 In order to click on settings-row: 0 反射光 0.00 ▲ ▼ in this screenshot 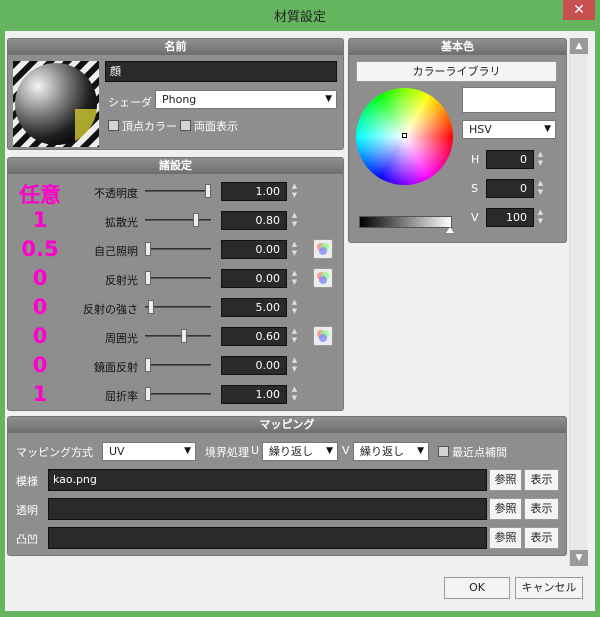, I will do `click(176, 280)`.